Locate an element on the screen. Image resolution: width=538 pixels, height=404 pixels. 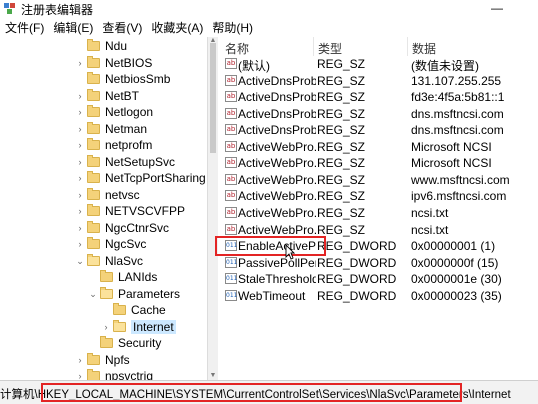
scroll-down-icon: ▼ is located at coordinates (213, 376).